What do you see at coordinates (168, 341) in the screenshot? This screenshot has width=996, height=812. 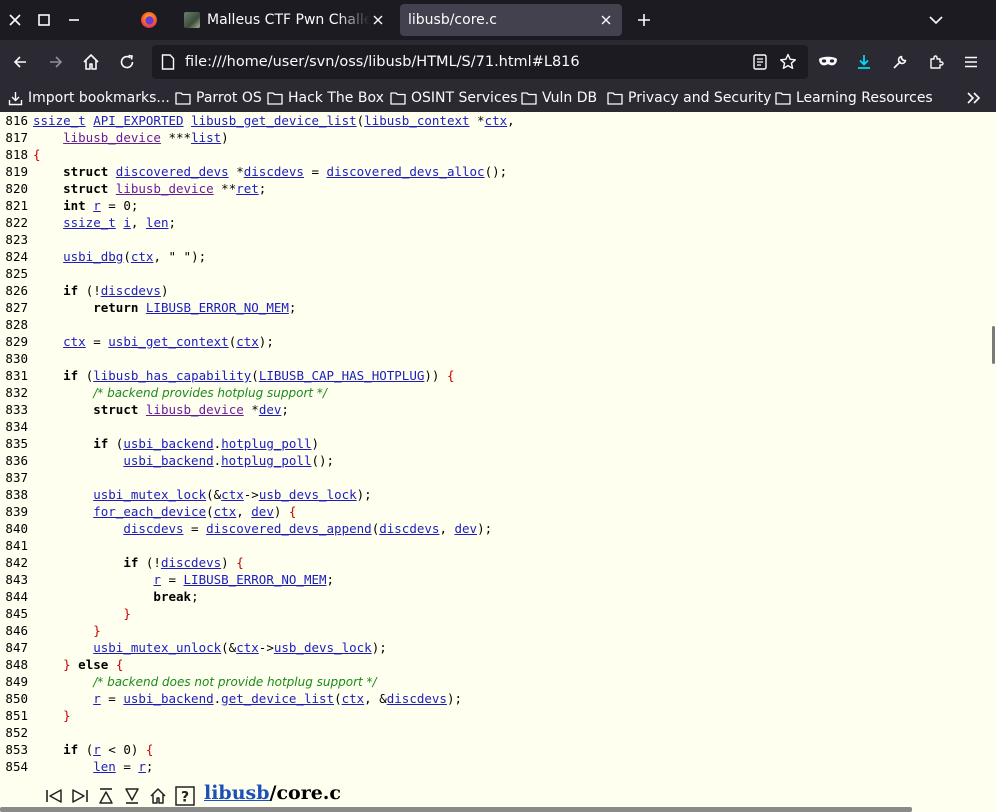 I see `identifier-link: usbi_get_context` at bounding box center [168, 341].